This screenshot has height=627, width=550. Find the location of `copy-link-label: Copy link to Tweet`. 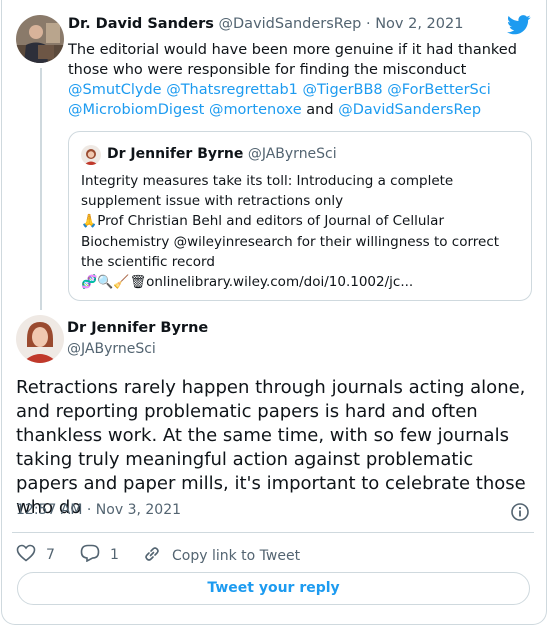

copy-link-label: Copy link to Tweet is located at coordinates (236, 556).